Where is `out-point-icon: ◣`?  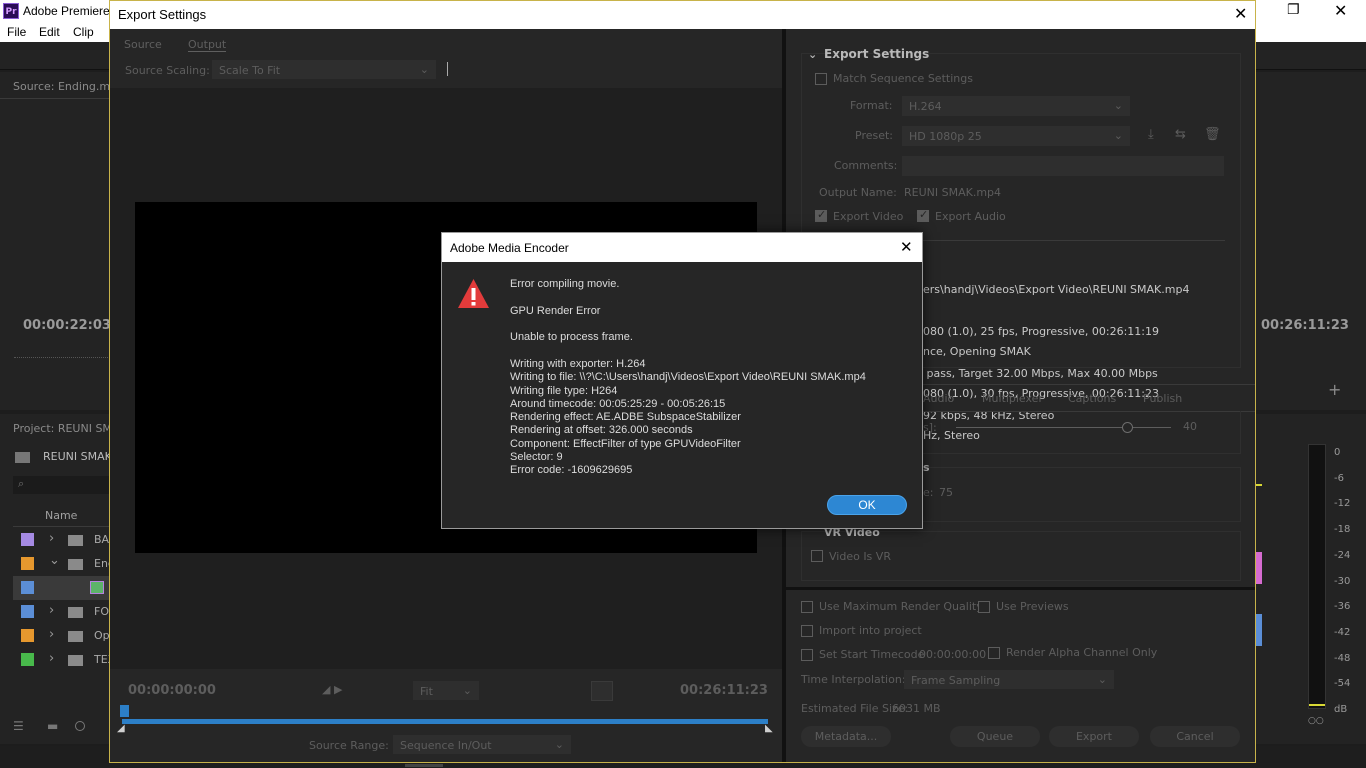 out-point-icon: ◣ is located at coordinates (769, 728).